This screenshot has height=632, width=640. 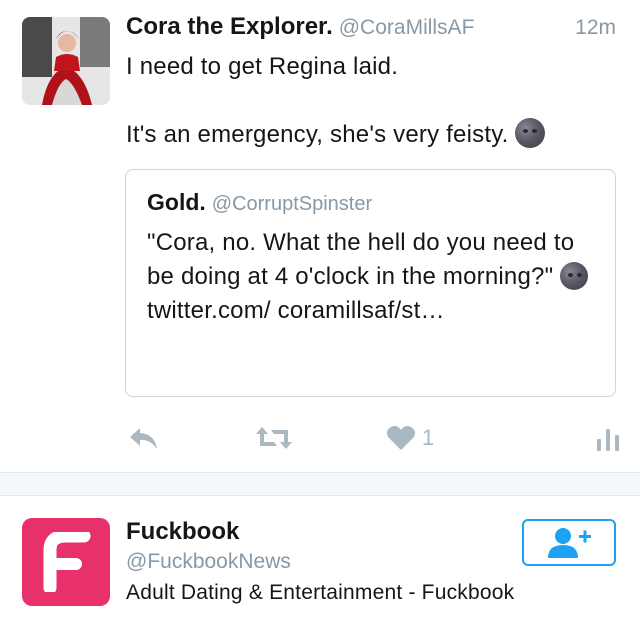 I want to click on retweet-icon, so click(x=274, y=438).